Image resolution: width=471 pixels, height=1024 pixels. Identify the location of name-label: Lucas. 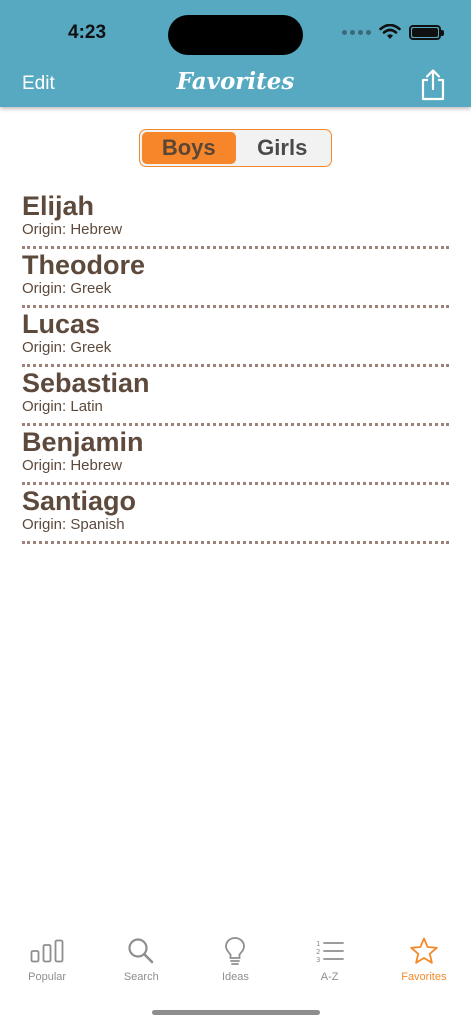
(61, 324).